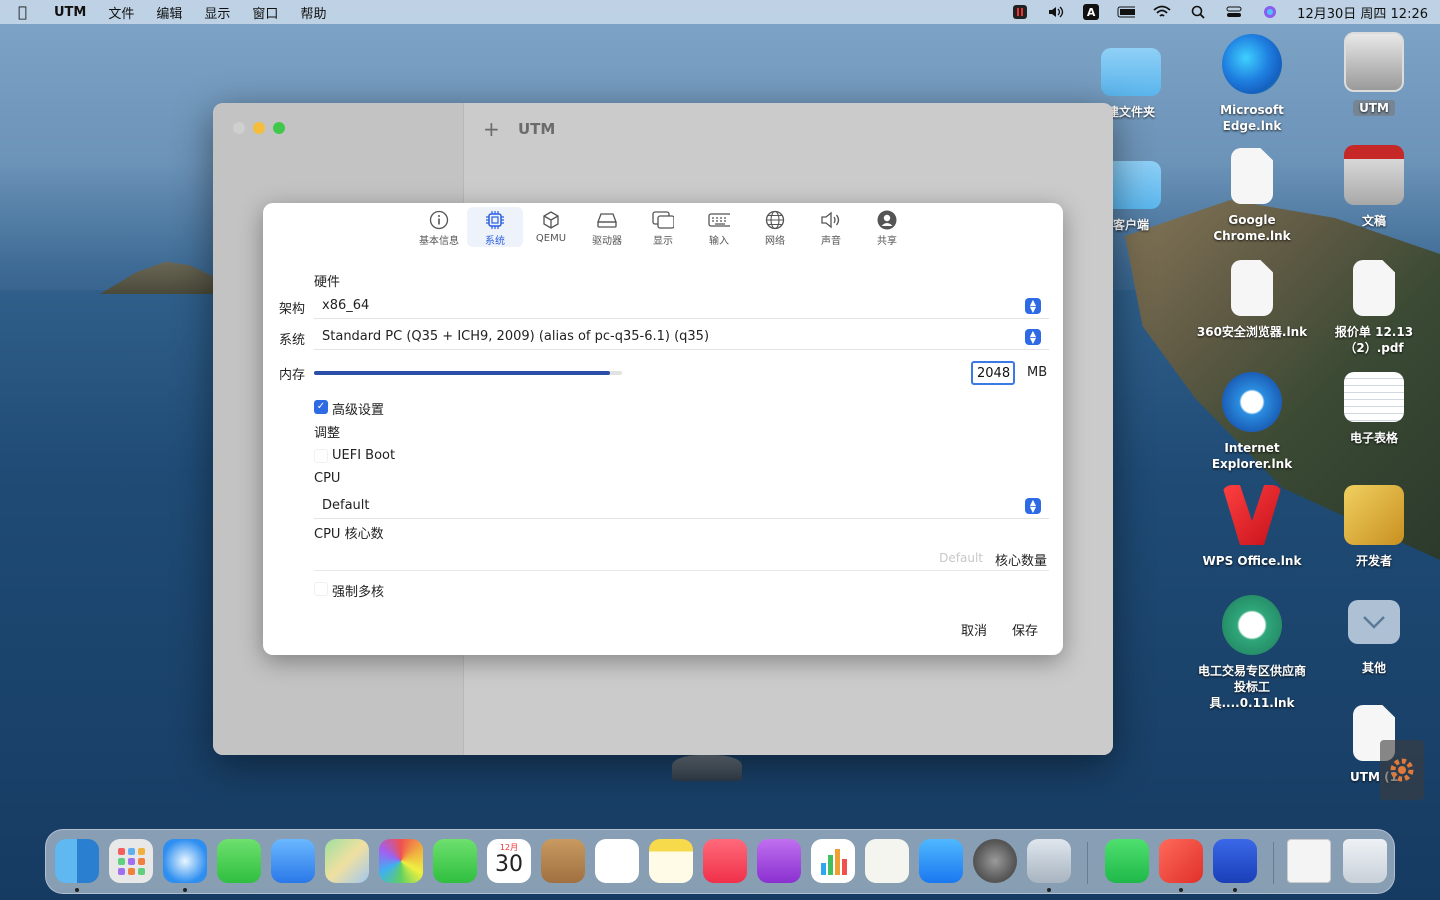 The height and width of the screenshot is (900, 1440). What do you see at coordinates (1235, 861) in the screenshot?
I see `dock-utm-icon` at bounding box center [1235, 861].